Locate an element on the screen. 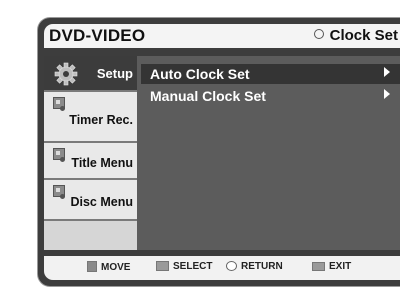  title-dot-icon is located at coordinates (62, 159).